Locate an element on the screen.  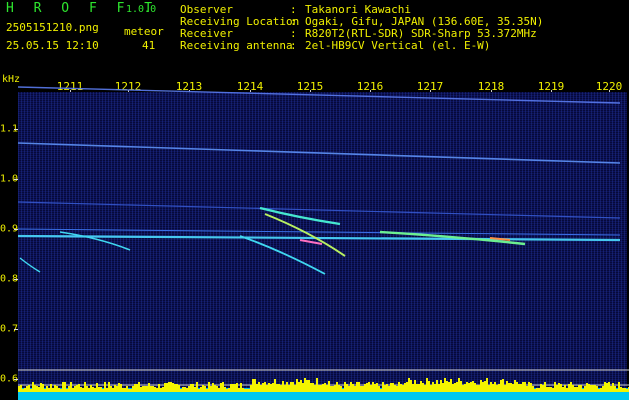
meteor-echo is located at coordinates (95, 241).